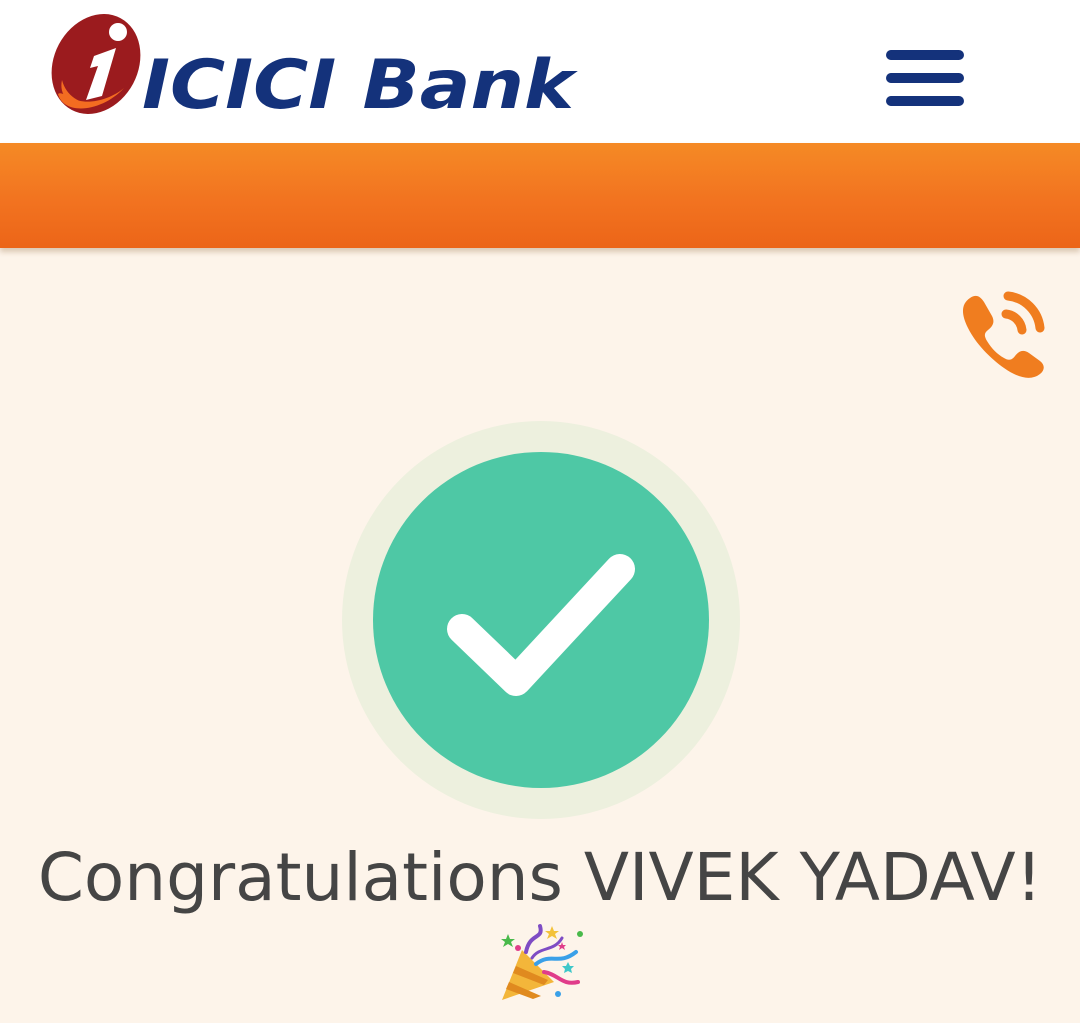 The width and height of the screenshot is (1080, 1023). I want to click on top-header: ICICI Bank ICICI Bank, so click(540, 71).